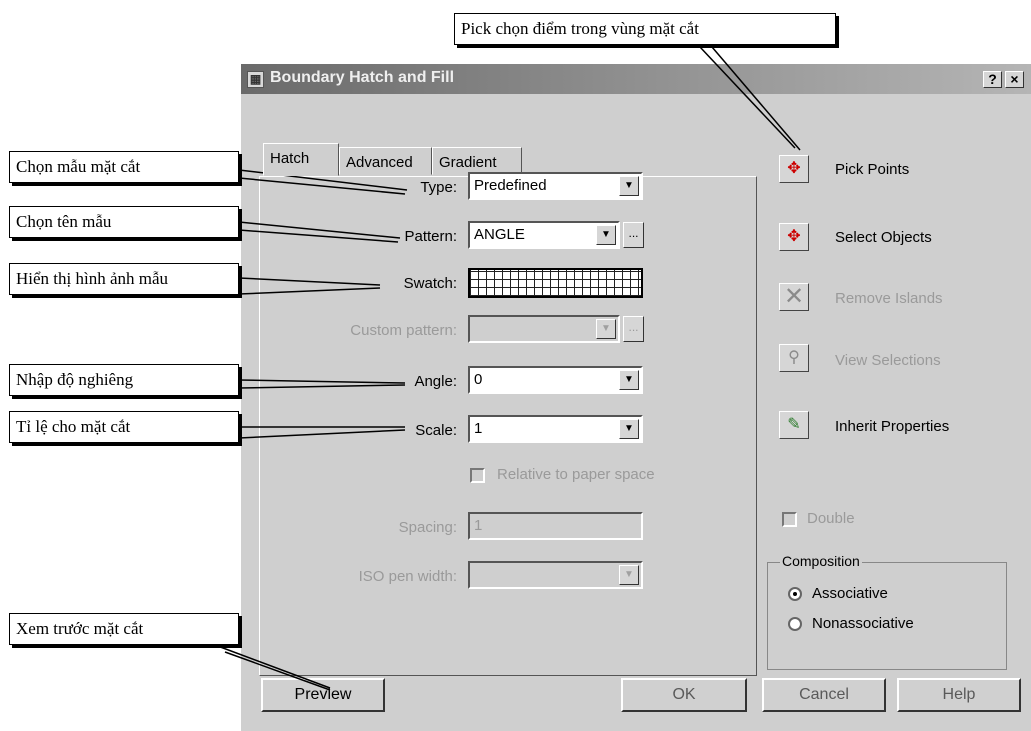 The width and height of the screenshot is (1031, 731). Describe the element at coordinates (124, 222) in the screenshot. I see `callout-pattern: Chọn tên mẫu` at that location.